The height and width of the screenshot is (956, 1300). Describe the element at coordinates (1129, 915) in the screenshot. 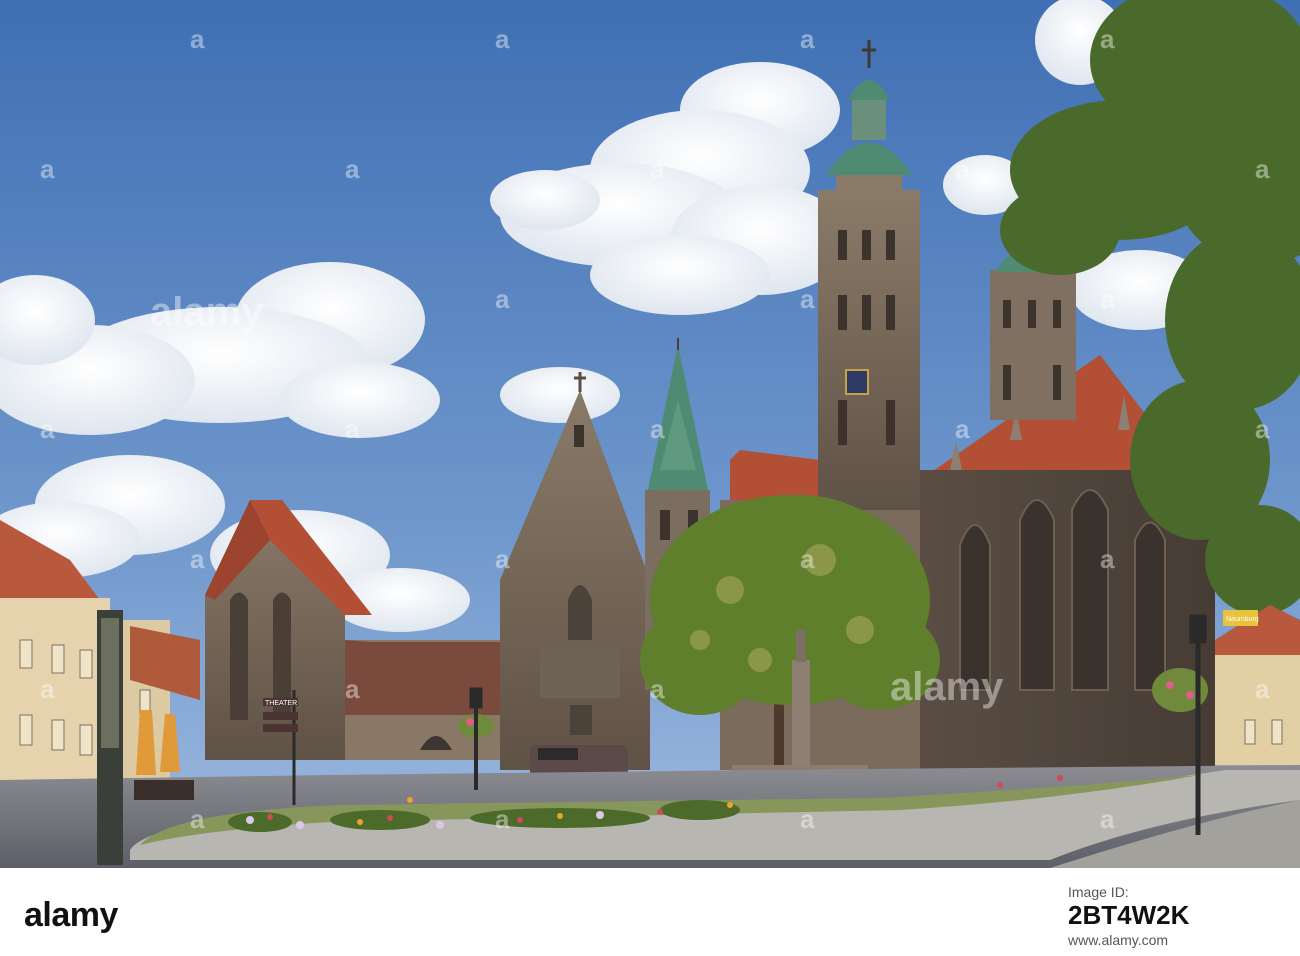

I see `image-id: 2BT4W2K` at that location.